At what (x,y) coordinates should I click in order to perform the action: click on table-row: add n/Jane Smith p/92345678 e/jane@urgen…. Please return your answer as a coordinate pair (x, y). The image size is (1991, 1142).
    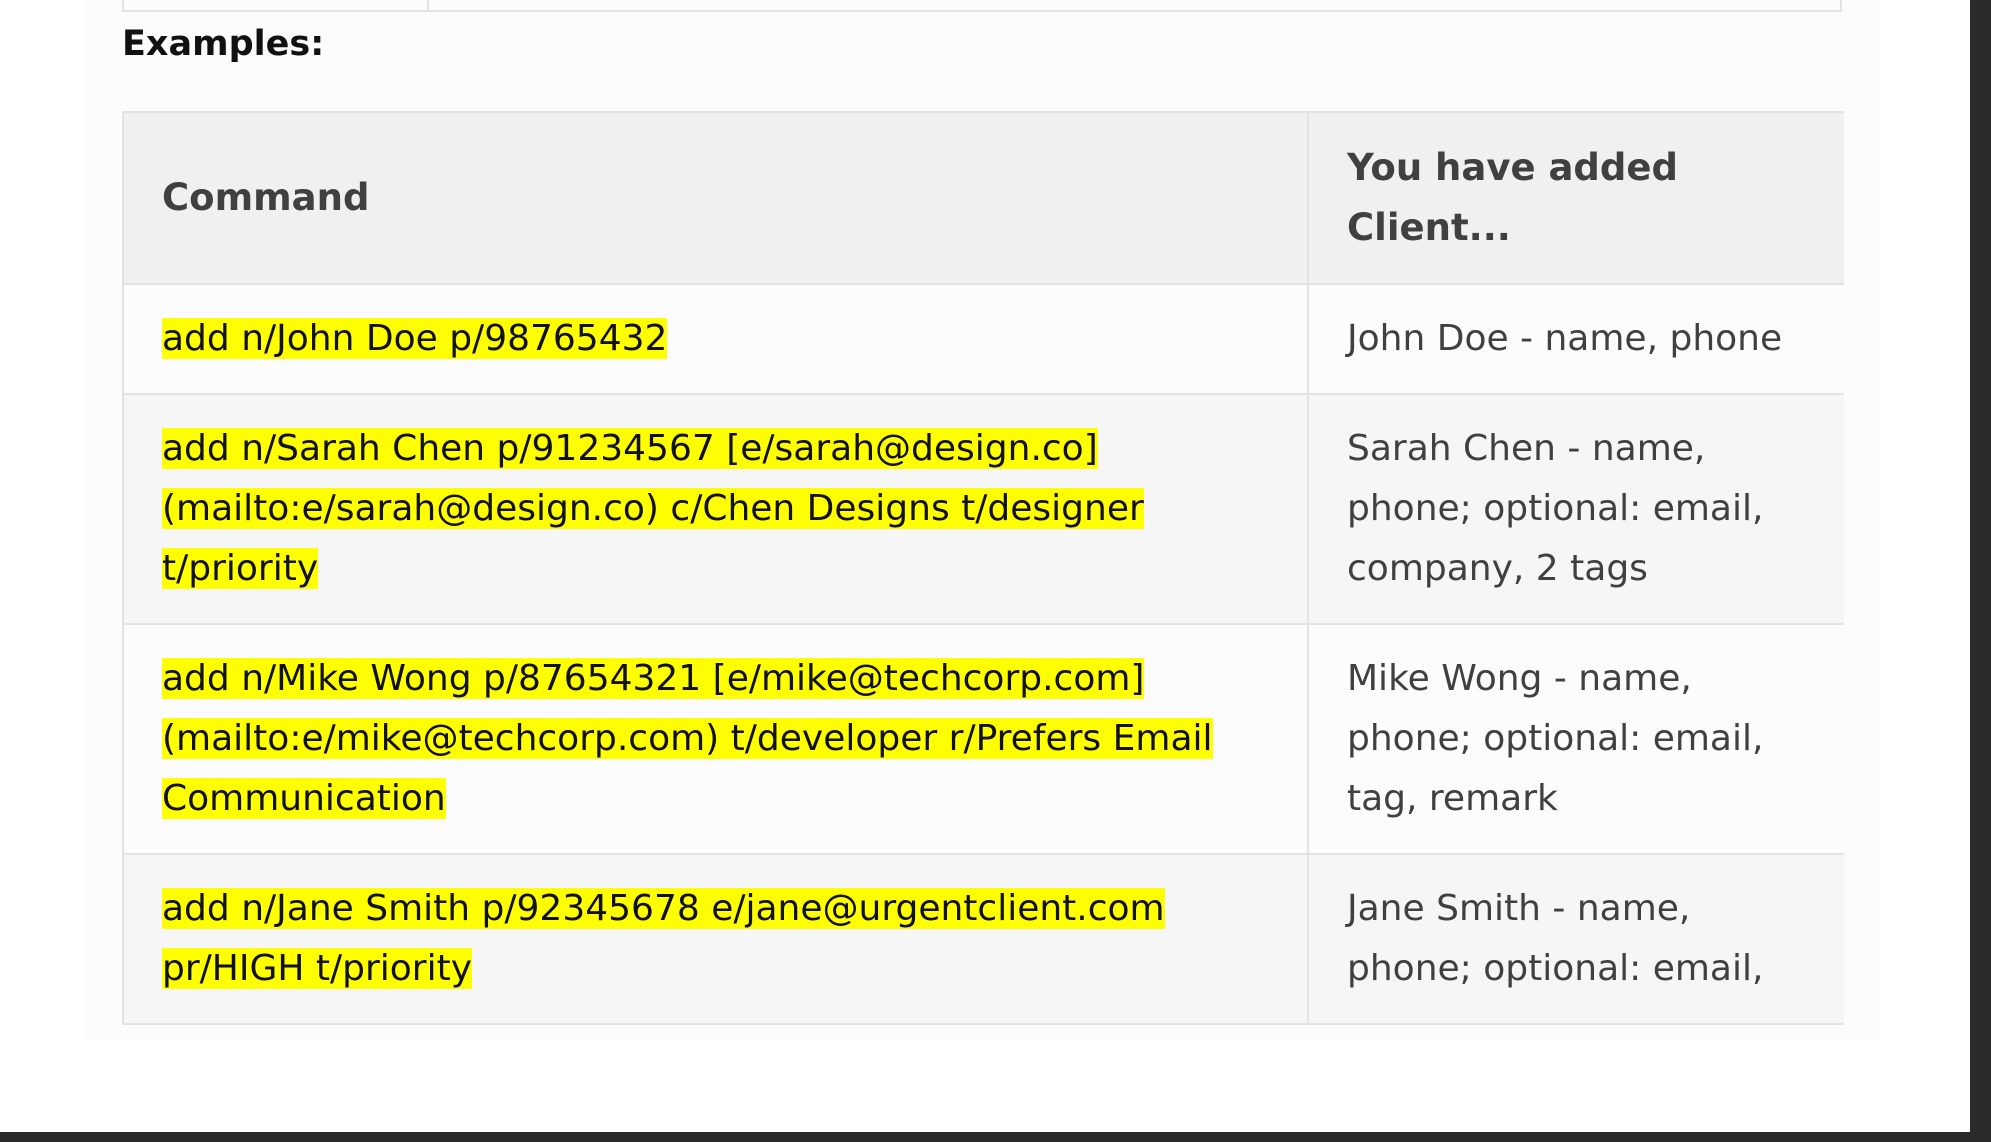
    Looking at the image, I should click on (983, 939).